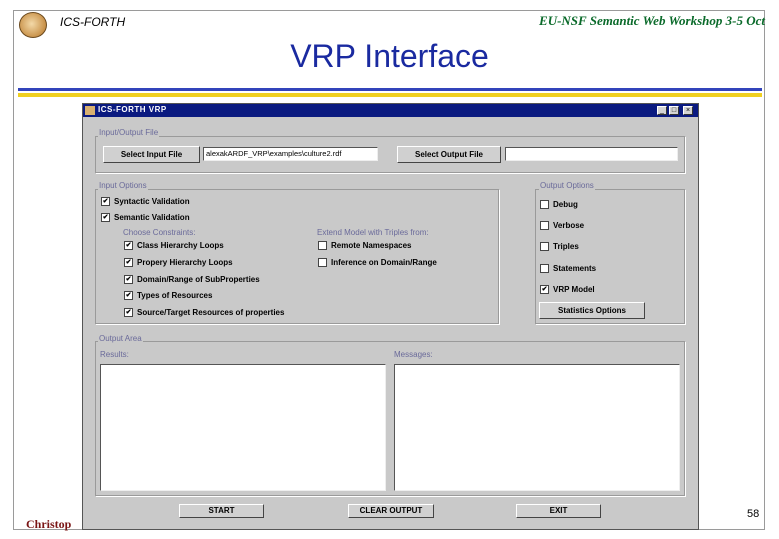  I want to click on constraint-class-hierarchy-loops: ✔ Class Hierarchy Loops, so click(174, 246).